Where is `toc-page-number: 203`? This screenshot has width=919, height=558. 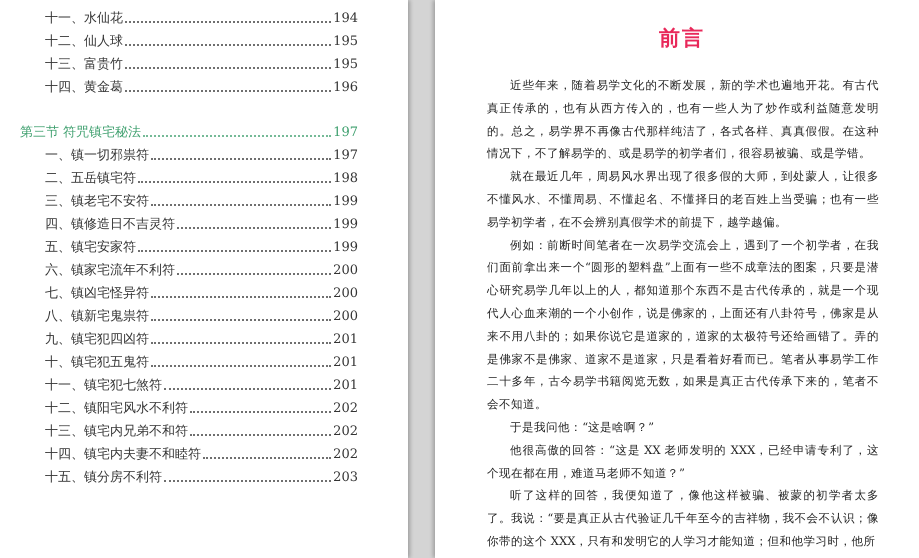 toc-page-number: 203 is located at coordinates (345, 478).